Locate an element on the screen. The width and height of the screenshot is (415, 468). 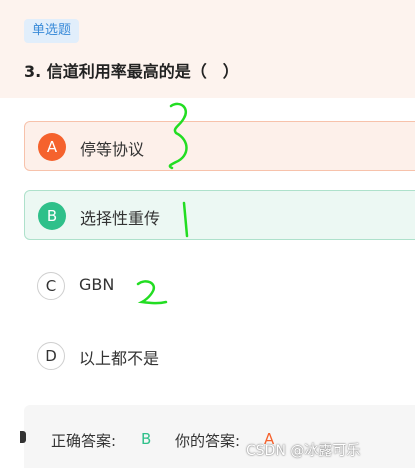
option-c-letter: C is located at coordinates (51, 286).